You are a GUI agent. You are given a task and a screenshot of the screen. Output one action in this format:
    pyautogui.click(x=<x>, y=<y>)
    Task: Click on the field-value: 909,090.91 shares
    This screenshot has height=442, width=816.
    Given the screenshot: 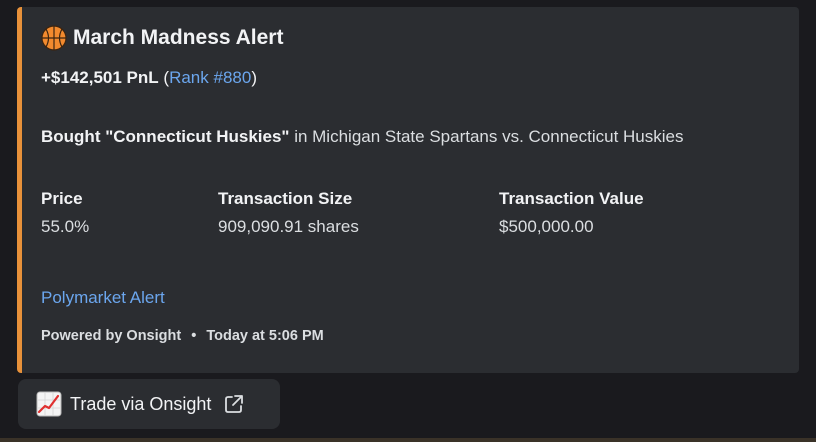 What is the action you would take?
    pyautogui.click(x=288, y=226)
    